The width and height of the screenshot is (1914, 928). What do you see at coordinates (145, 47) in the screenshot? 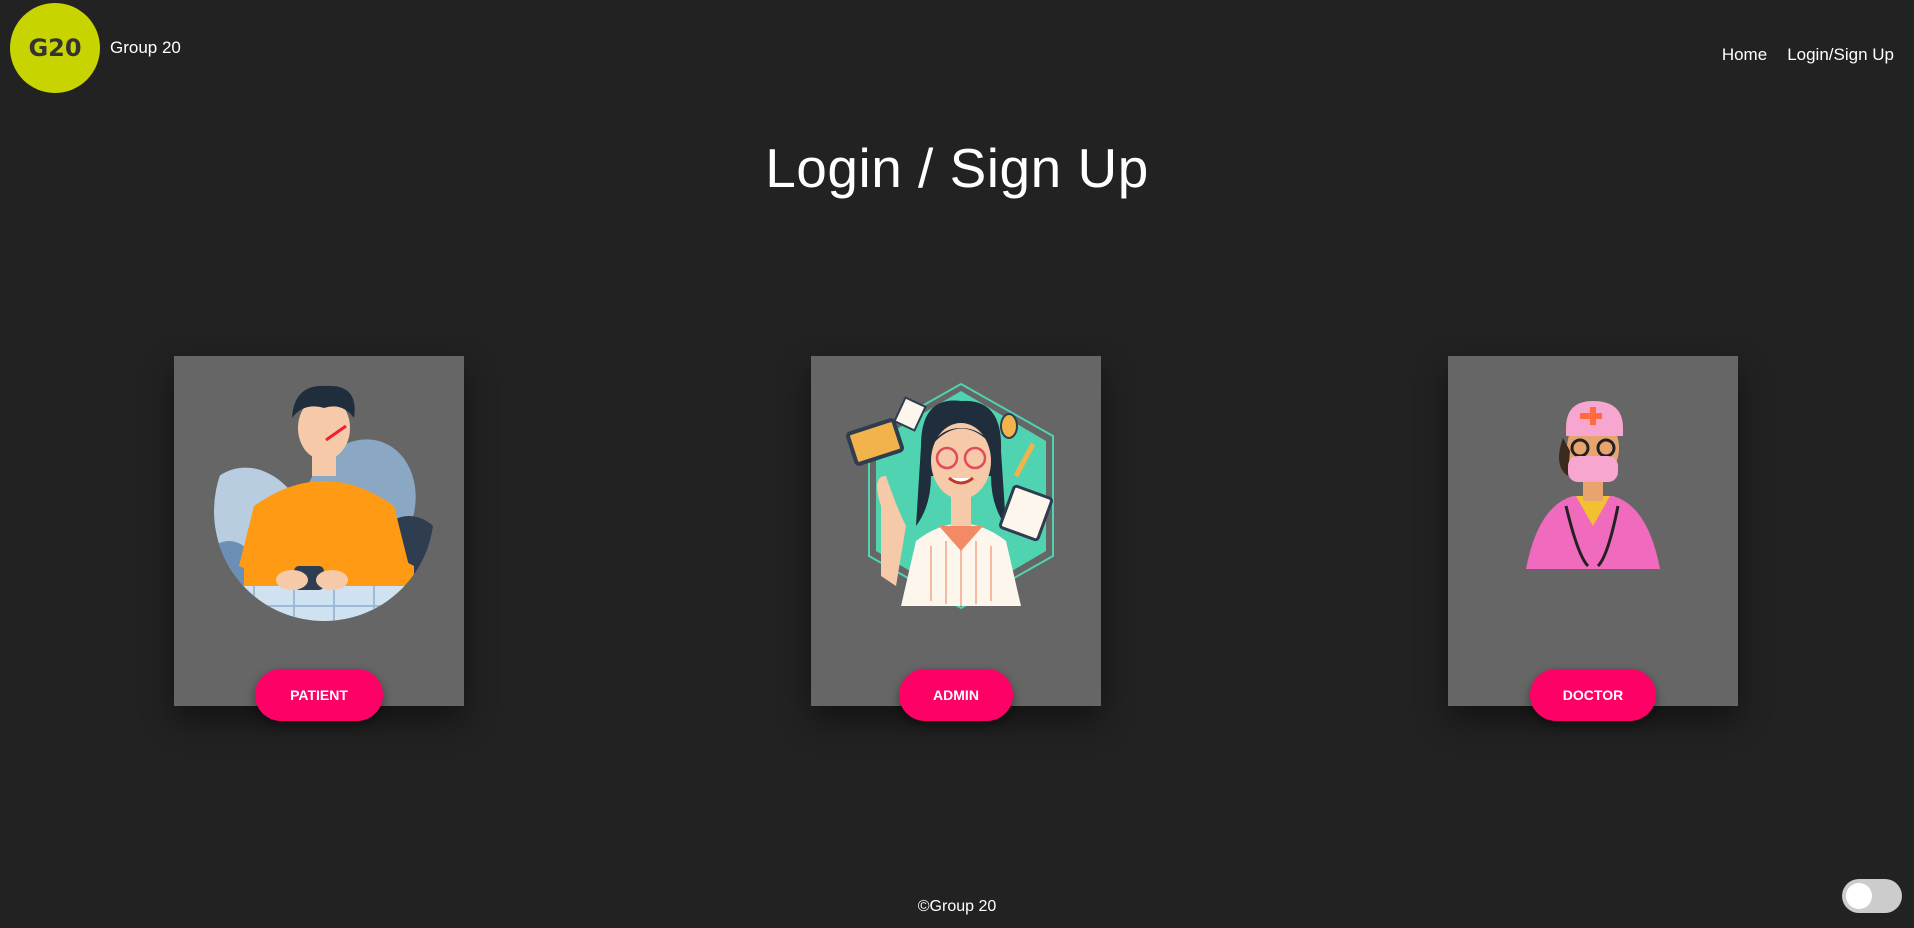
I see `brand-name: Group 20` at bounding box center [145, 47].